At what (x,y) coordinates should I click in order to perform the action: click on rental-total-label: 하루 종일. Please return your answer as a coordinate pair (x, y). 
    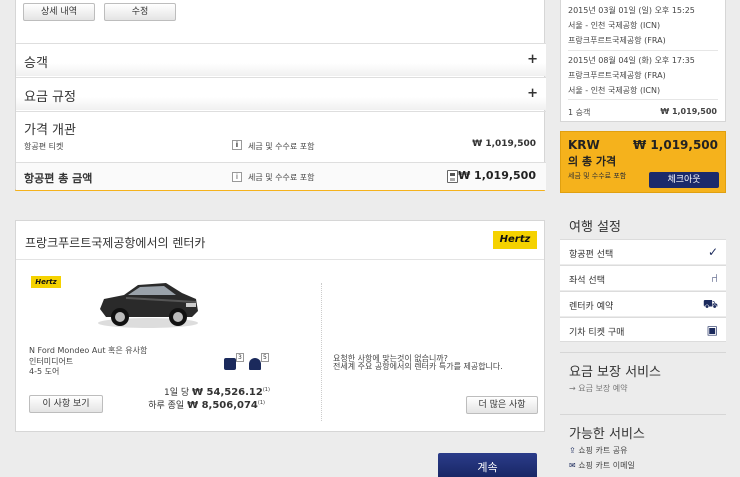
    Looking at the image, I should click on (166, 406).